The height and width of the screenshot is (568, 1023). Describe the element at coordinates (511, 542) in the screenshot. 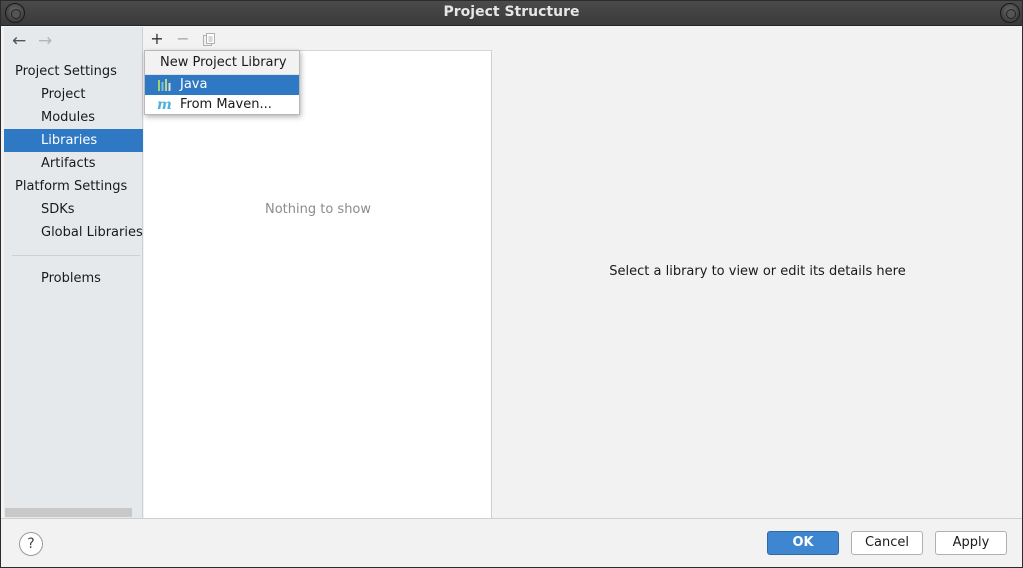

I see `dialog-footer: ? OK Cancel Apply` at that location.